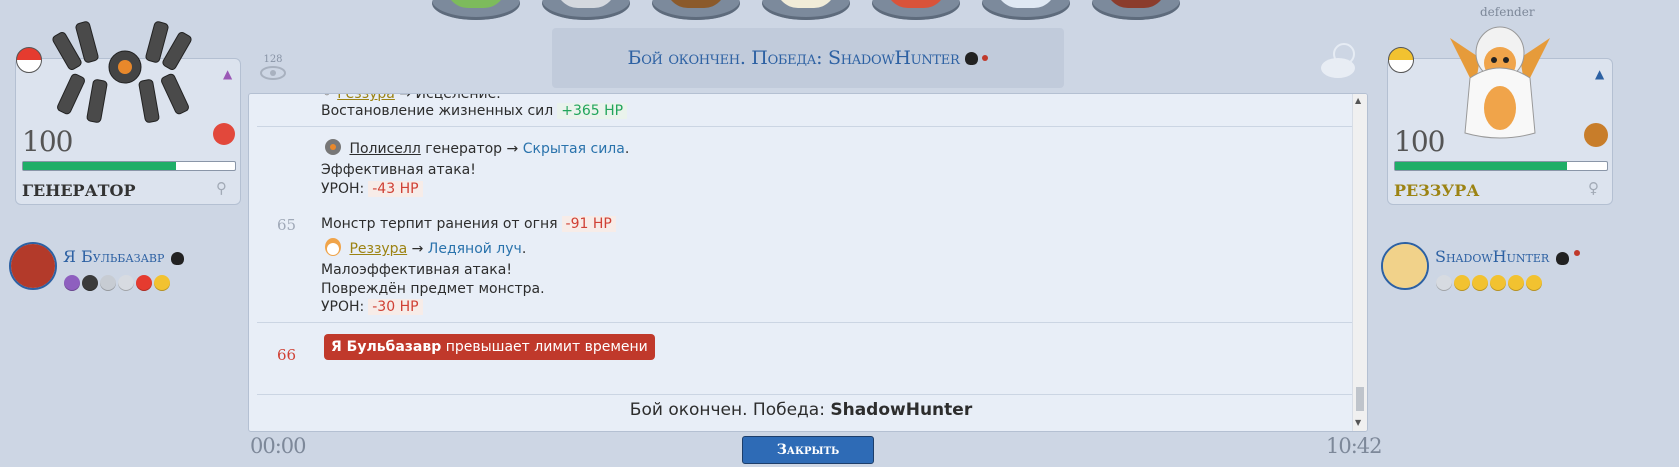 This screenshot has width=1679, height=467. I want to click on book-icon, so click(1136, 10).